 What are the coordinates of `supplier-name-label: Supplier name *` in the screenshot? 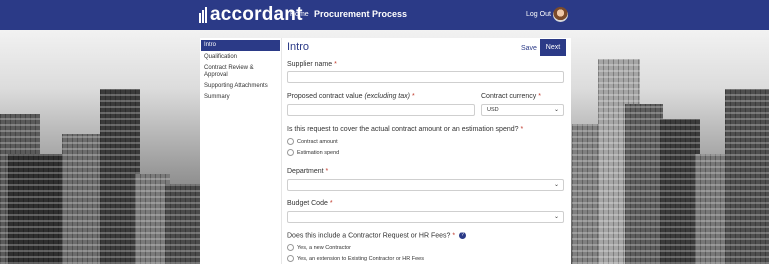 It's located at (312, 64).